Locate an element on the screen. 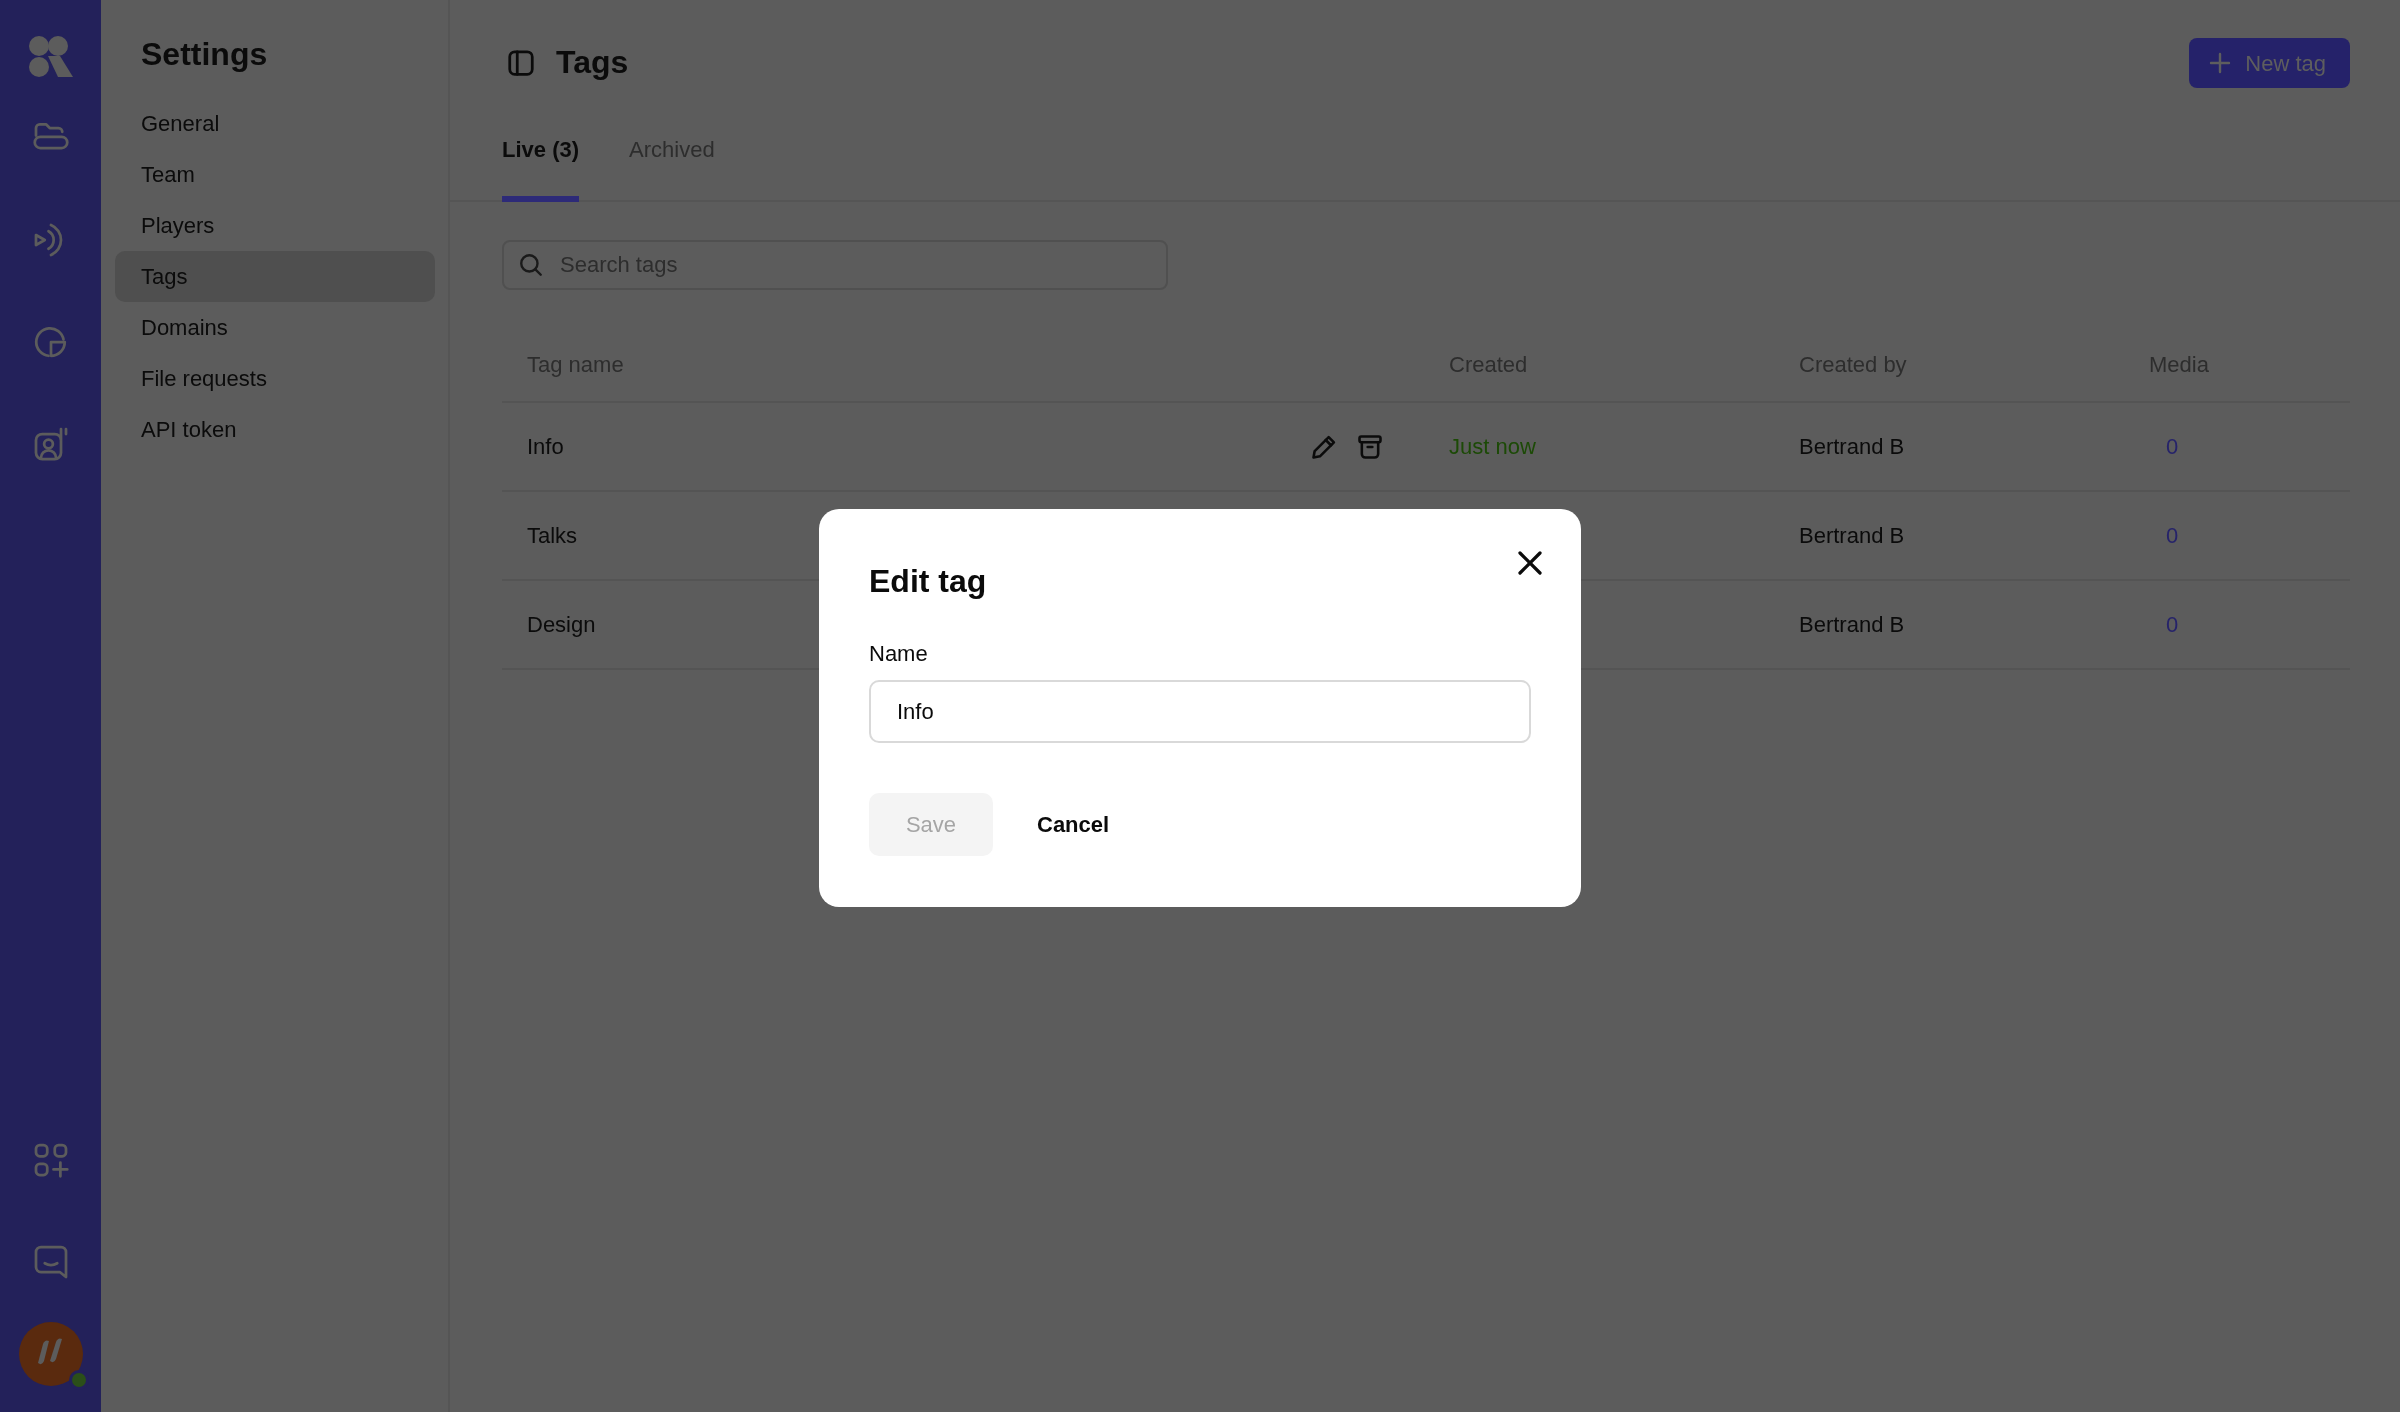 The width and height of the screenshot is (2400, 1412). cancel-button: Cancel is located at coordinates (1073, 824).